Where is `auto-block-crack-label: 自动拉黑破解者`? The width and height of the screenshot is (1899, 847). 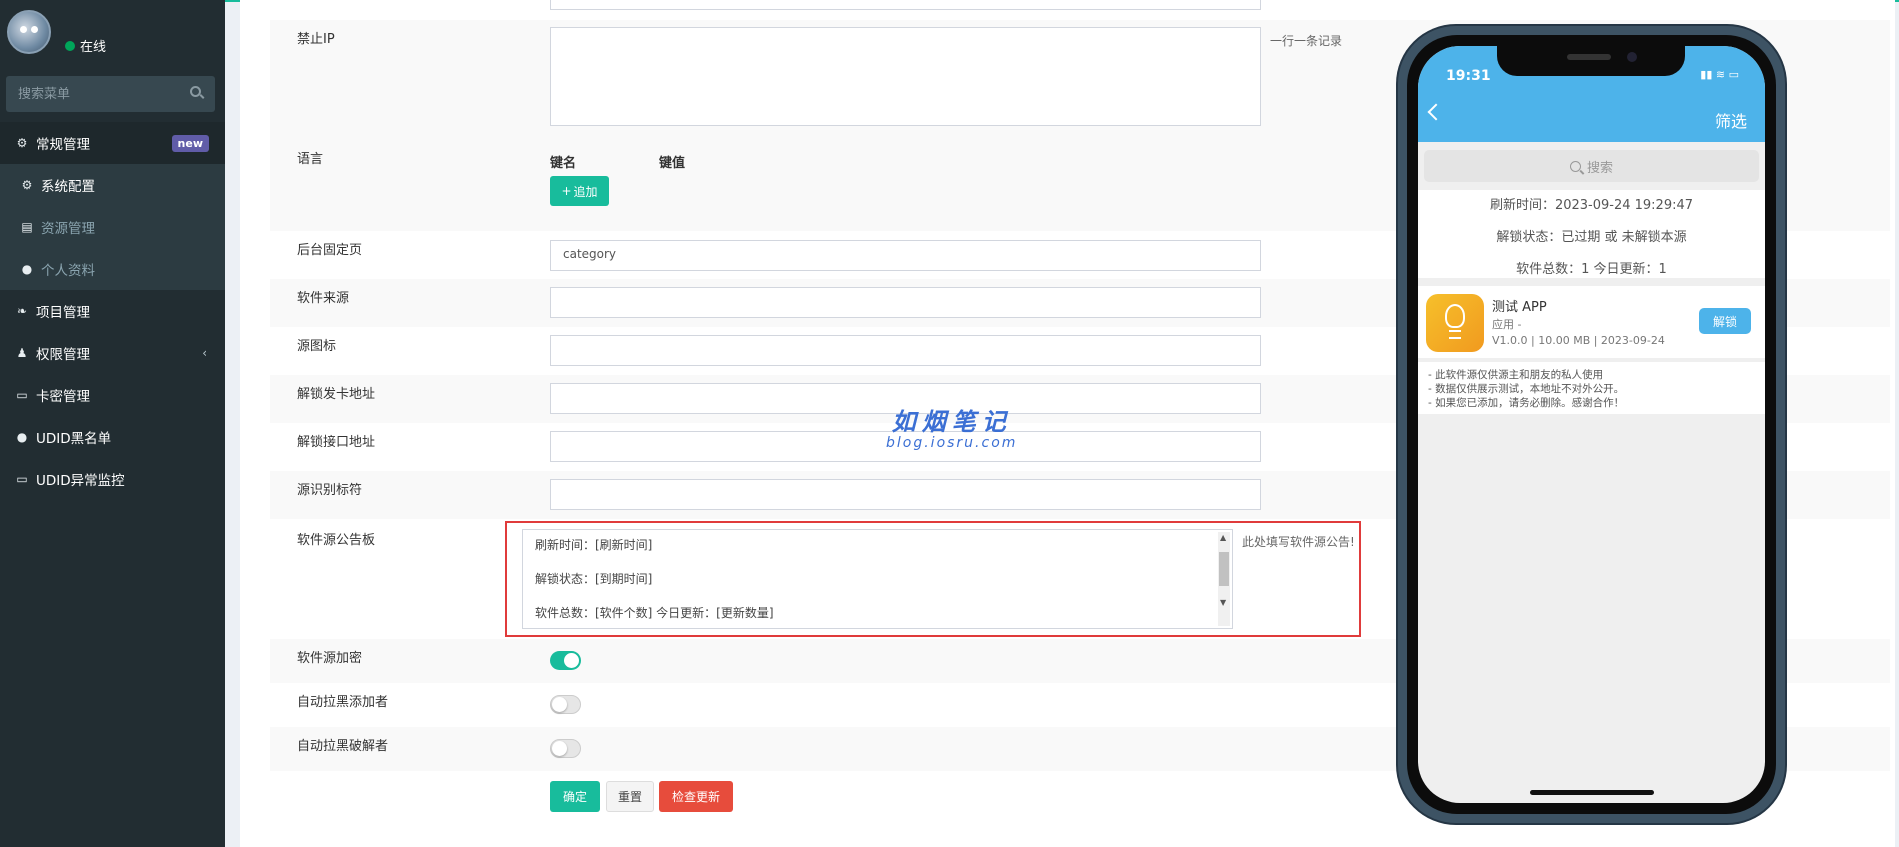 auto-block-crack-label: 自动拉黑破解者 is located at coordinates (343, 746).